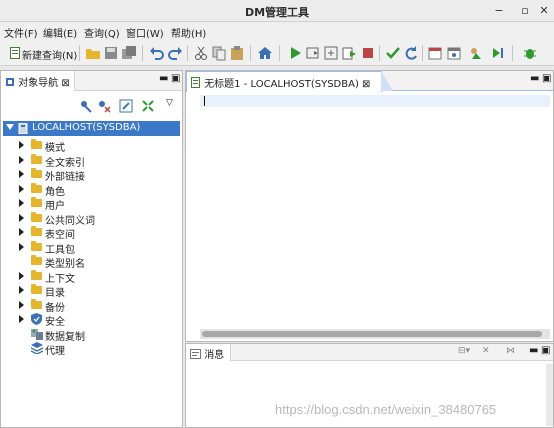 The width and height of the screenshot is (554, 428). I want to click on shield-icon, so click(36, 319).